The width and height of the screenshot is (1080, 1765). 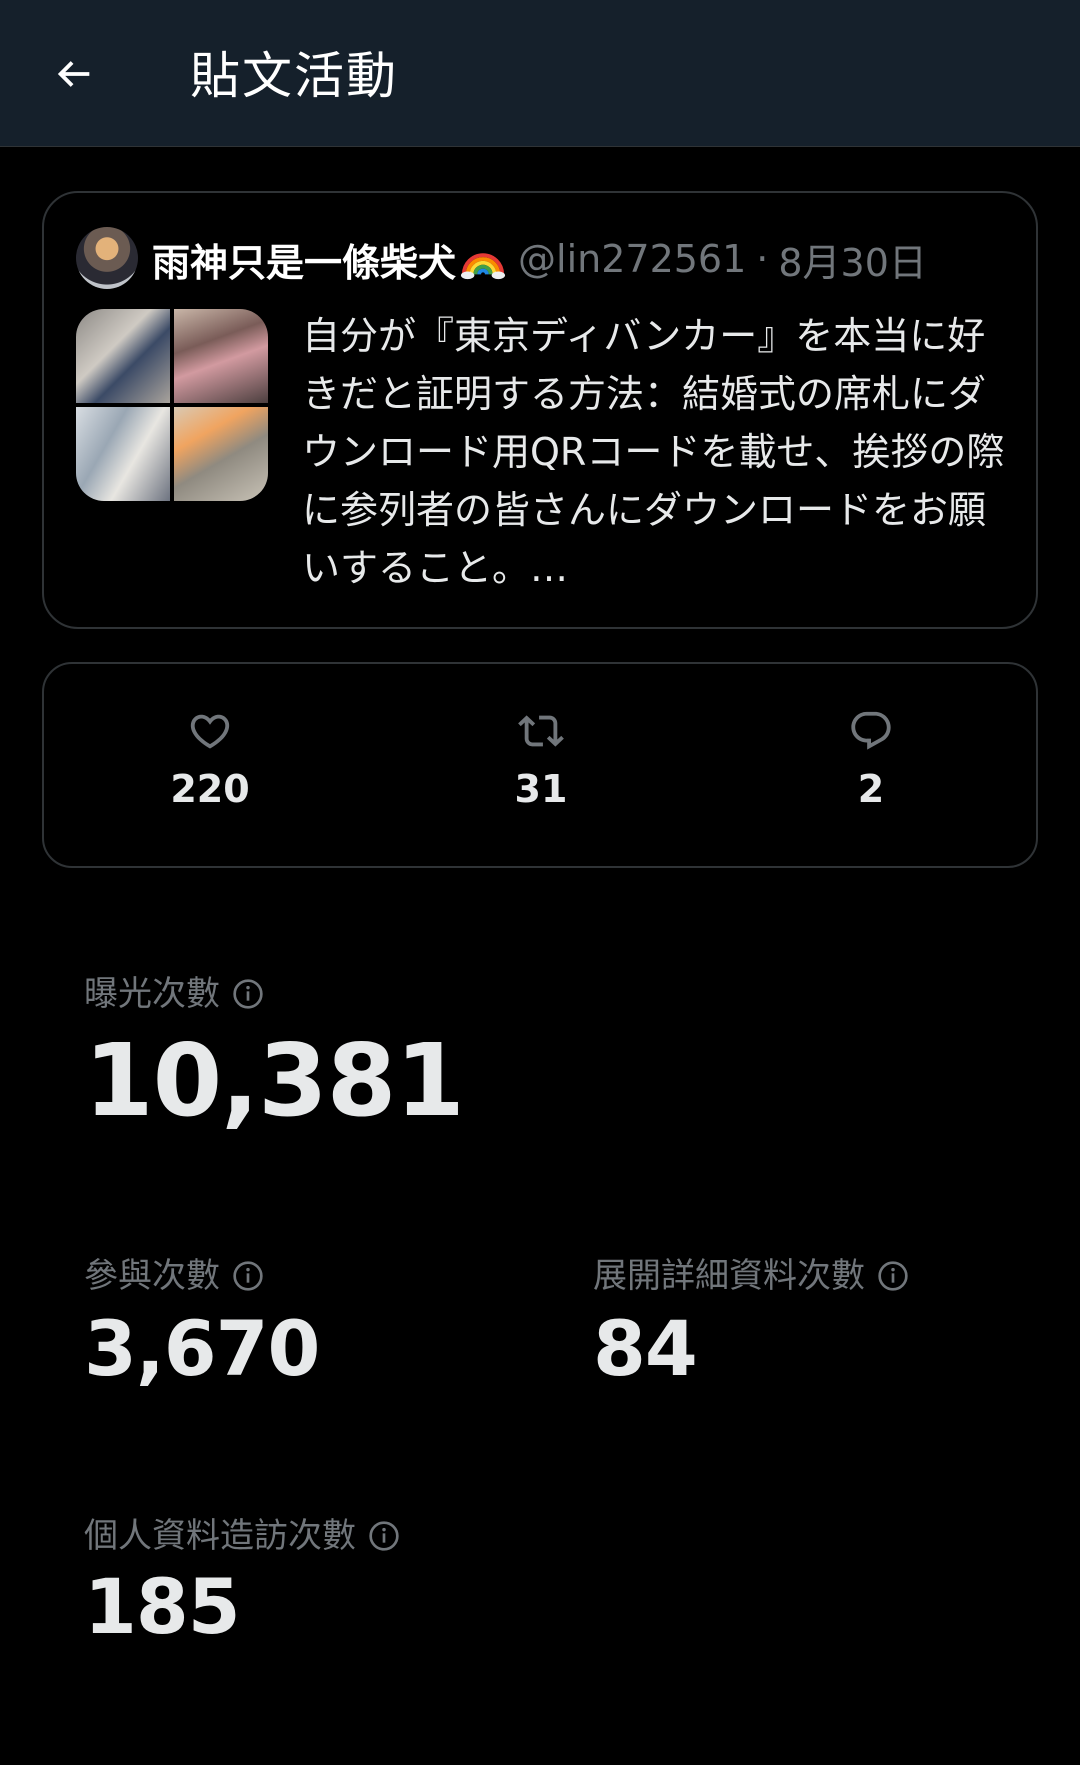 I want to click on tweet-author-line: 雨神只是一條柴犬 @lin272561 · 8月30日, so click(x=539, y=259).